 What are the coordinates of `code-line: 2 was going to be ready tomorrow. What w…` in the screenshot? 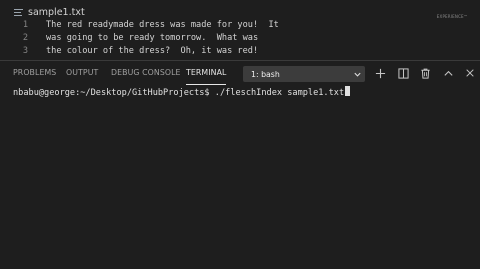 It's located at (240, 38).